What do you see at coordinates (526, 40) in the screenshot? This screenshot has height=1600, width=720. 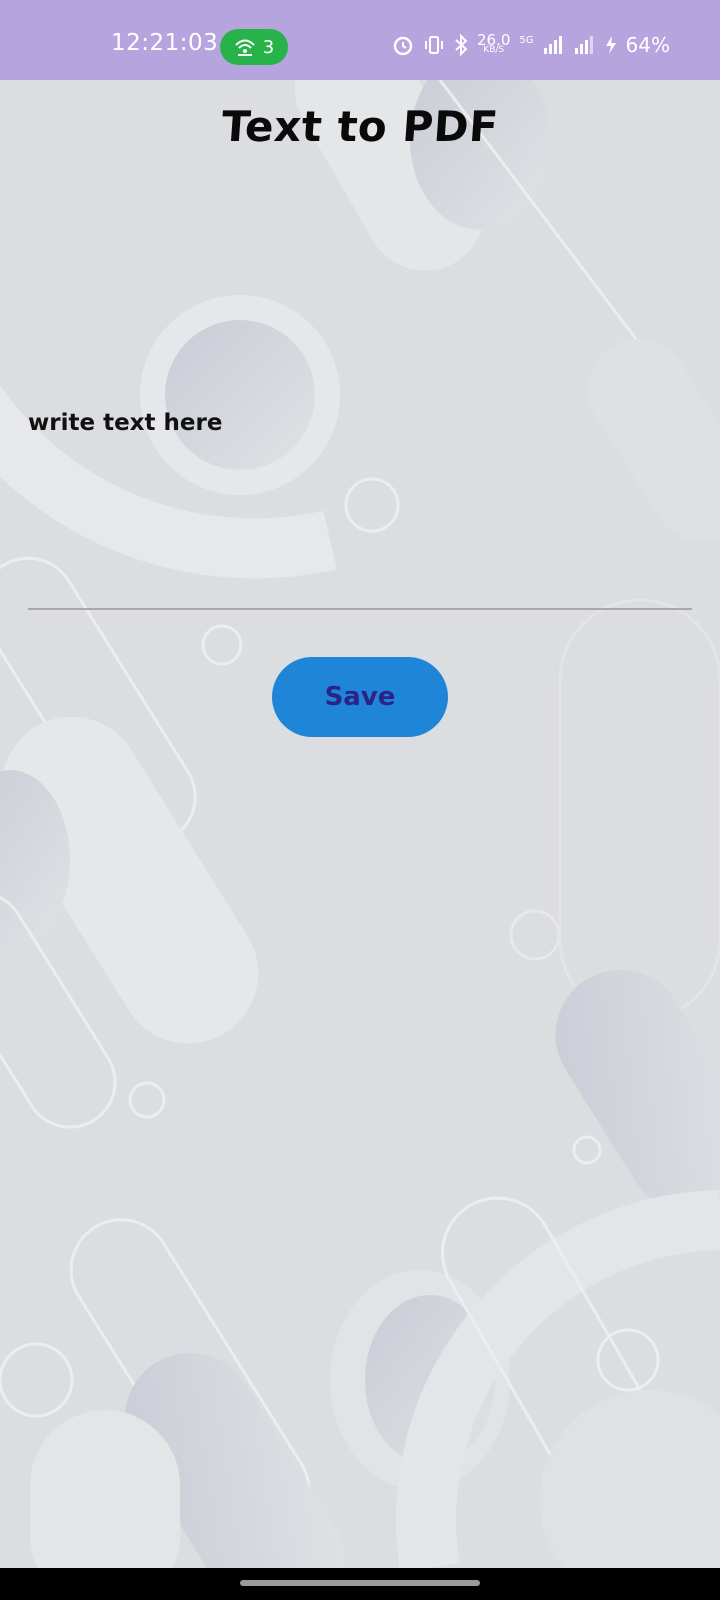 I see `network-type: 5G` at bounding box center [526, 40].